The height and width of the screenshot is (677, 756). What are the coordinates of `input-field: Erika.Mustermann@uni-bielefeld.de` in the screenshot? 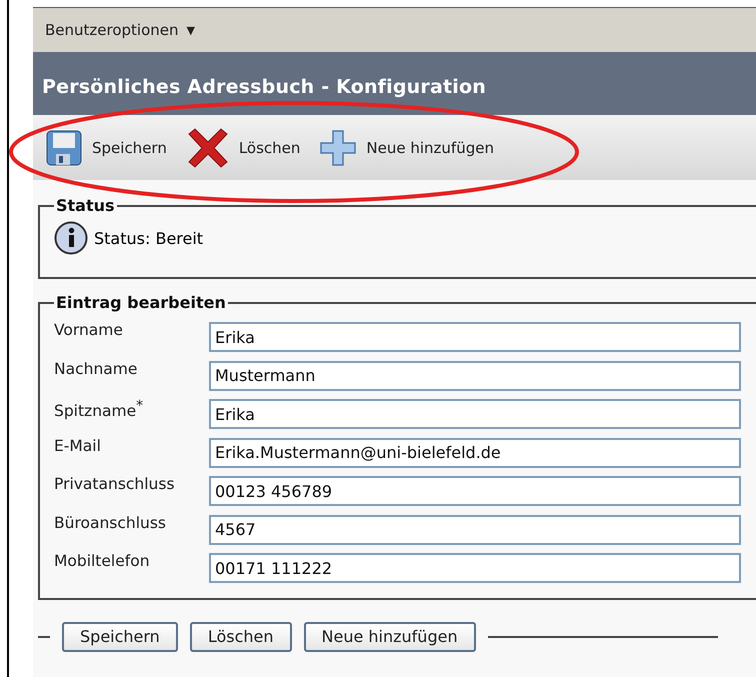 It's located at (475, 453).